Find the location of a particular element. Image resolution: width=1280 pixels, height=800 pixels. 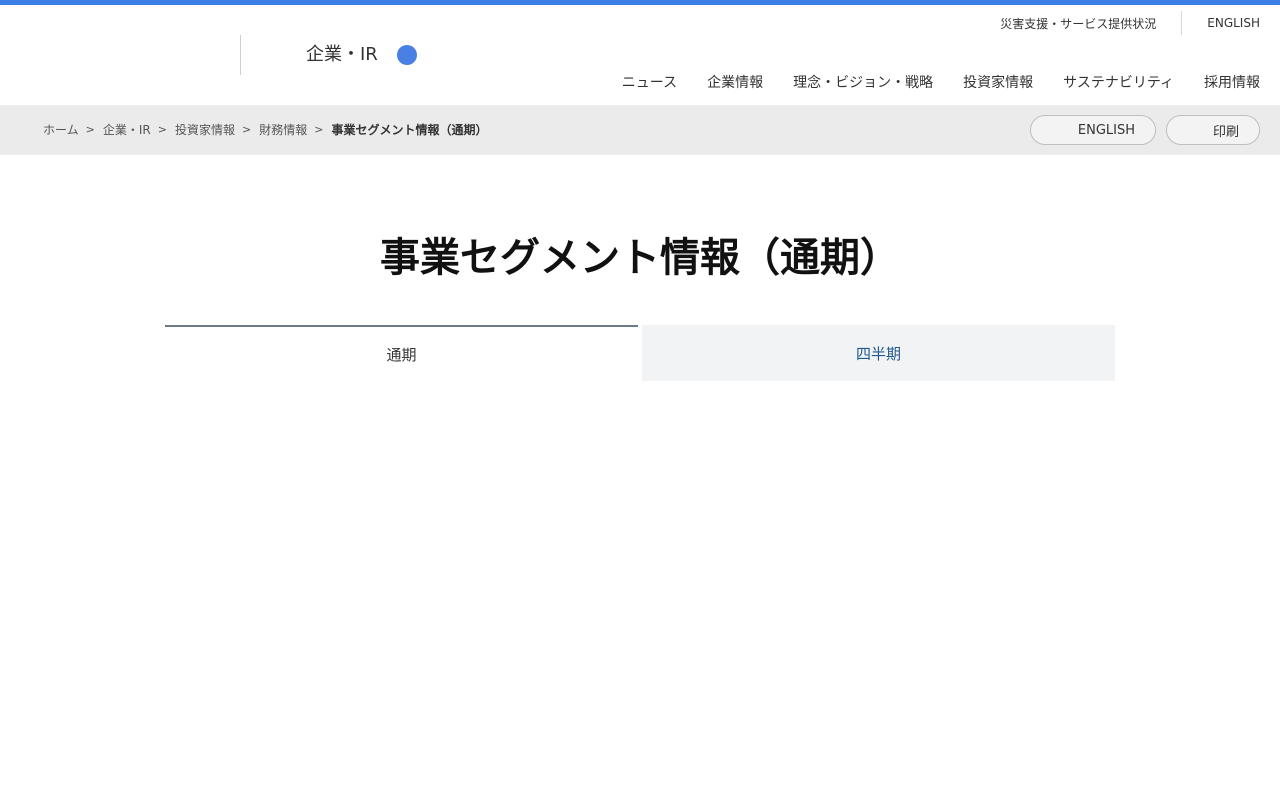

breadcrumb-financial-info: 財務情報 is located at coordinates (283, 130).